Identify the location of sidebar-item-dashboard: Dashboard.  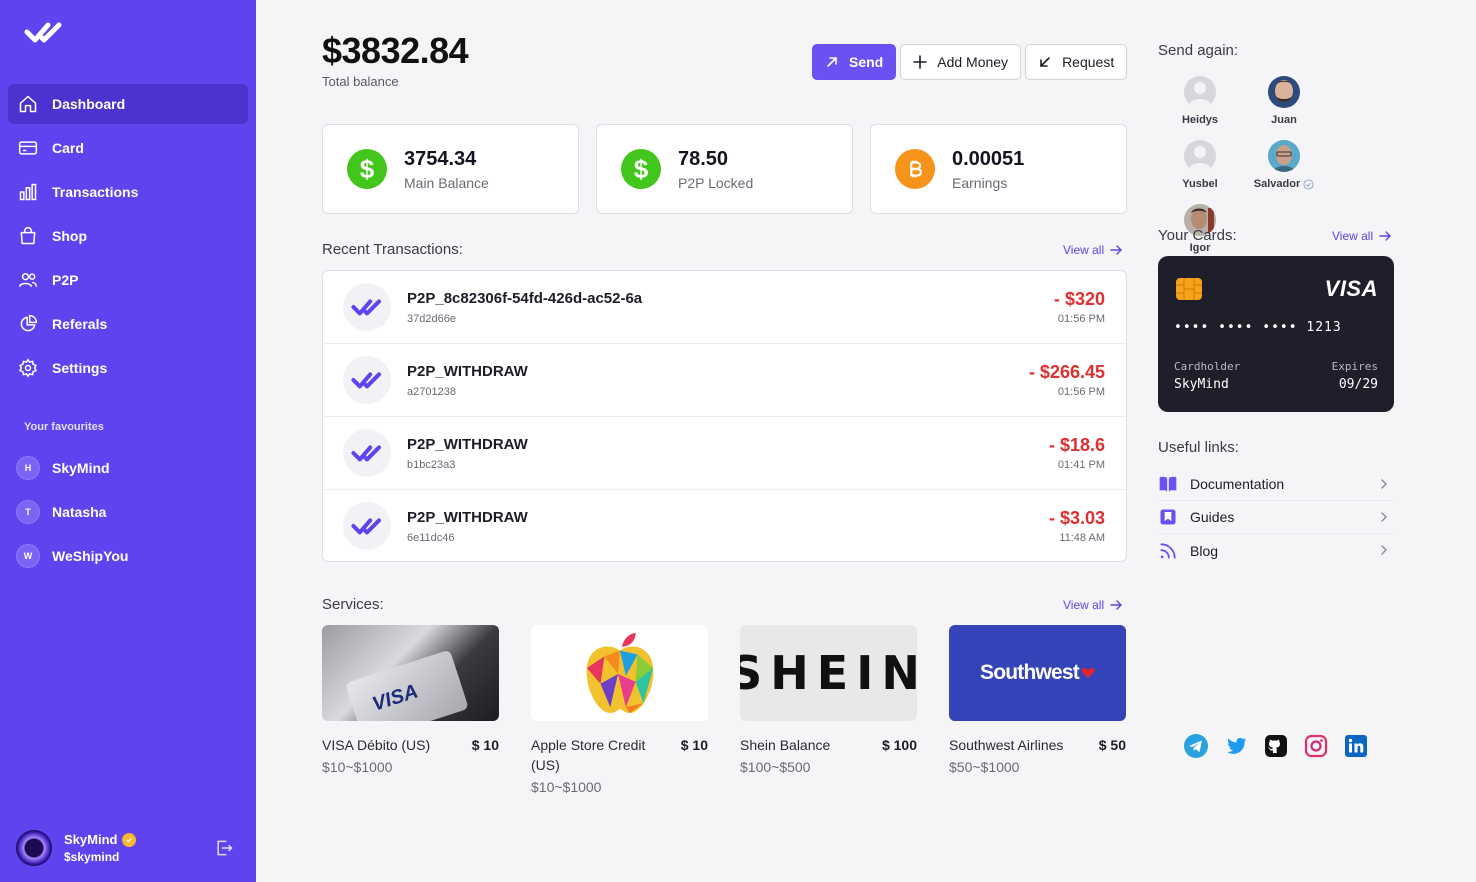
(128, 104).